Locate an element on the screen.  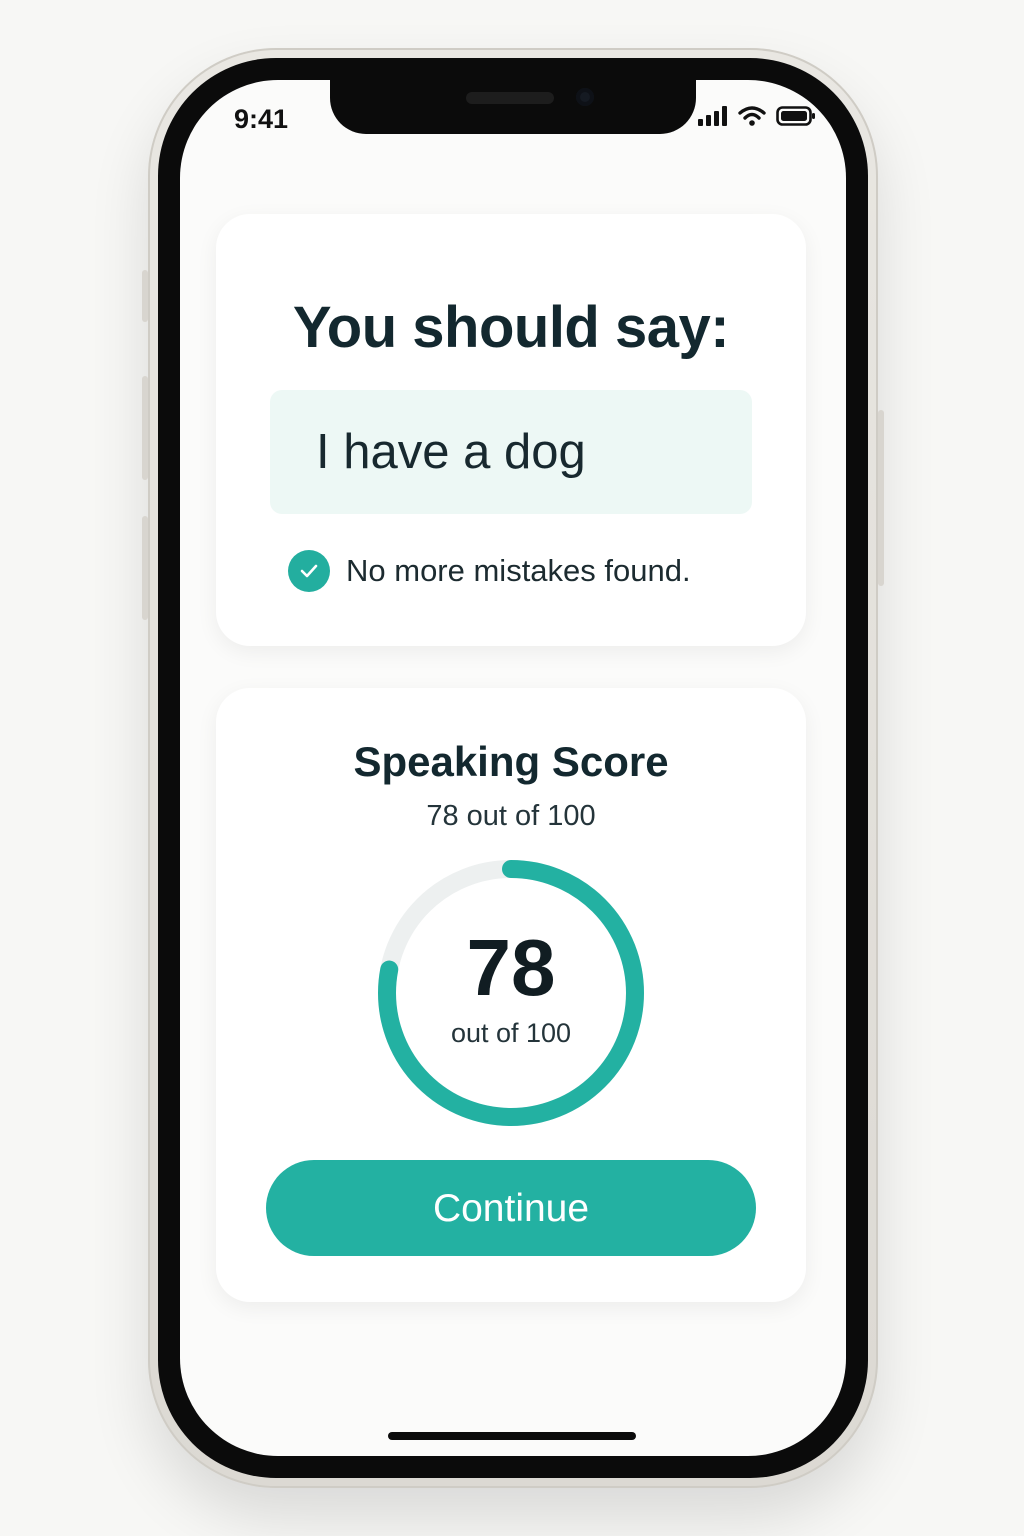
volume-up-button is located at coordinates (145, 428).